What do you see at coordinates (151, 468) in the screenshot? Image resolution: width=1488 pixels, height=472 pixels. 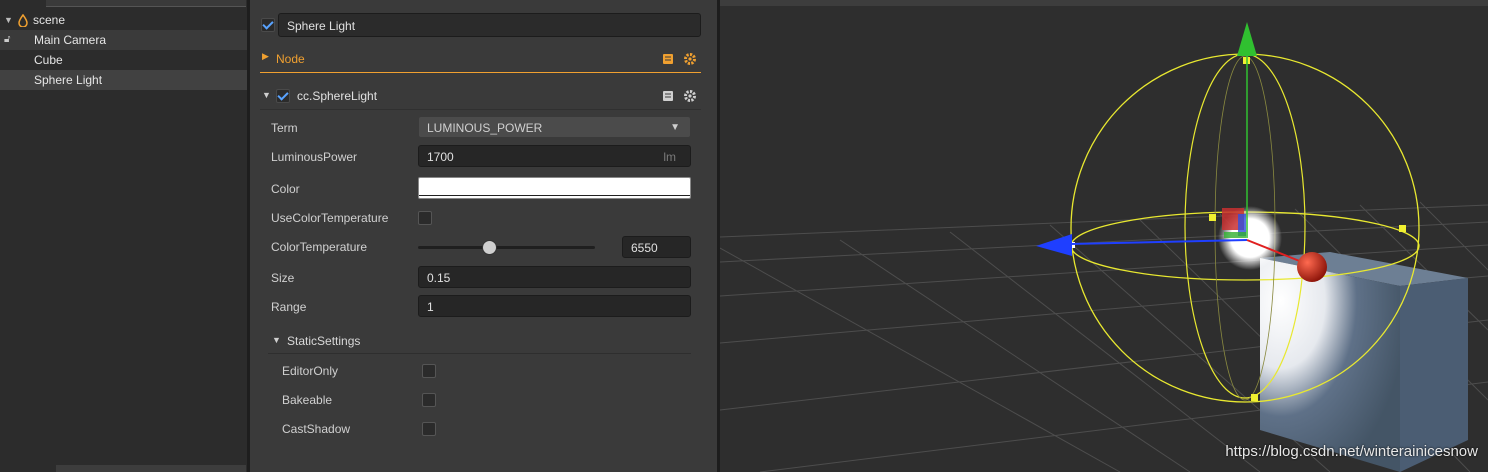 I see `hierarchy-bottom-bar` at bounding box center [151, 468].